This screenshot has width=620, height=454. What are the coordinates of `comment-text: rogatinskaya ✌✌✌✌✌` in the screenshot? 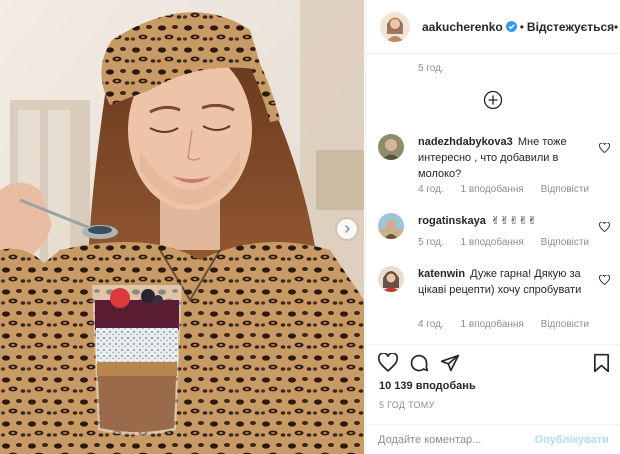 It's located at (502, 221).